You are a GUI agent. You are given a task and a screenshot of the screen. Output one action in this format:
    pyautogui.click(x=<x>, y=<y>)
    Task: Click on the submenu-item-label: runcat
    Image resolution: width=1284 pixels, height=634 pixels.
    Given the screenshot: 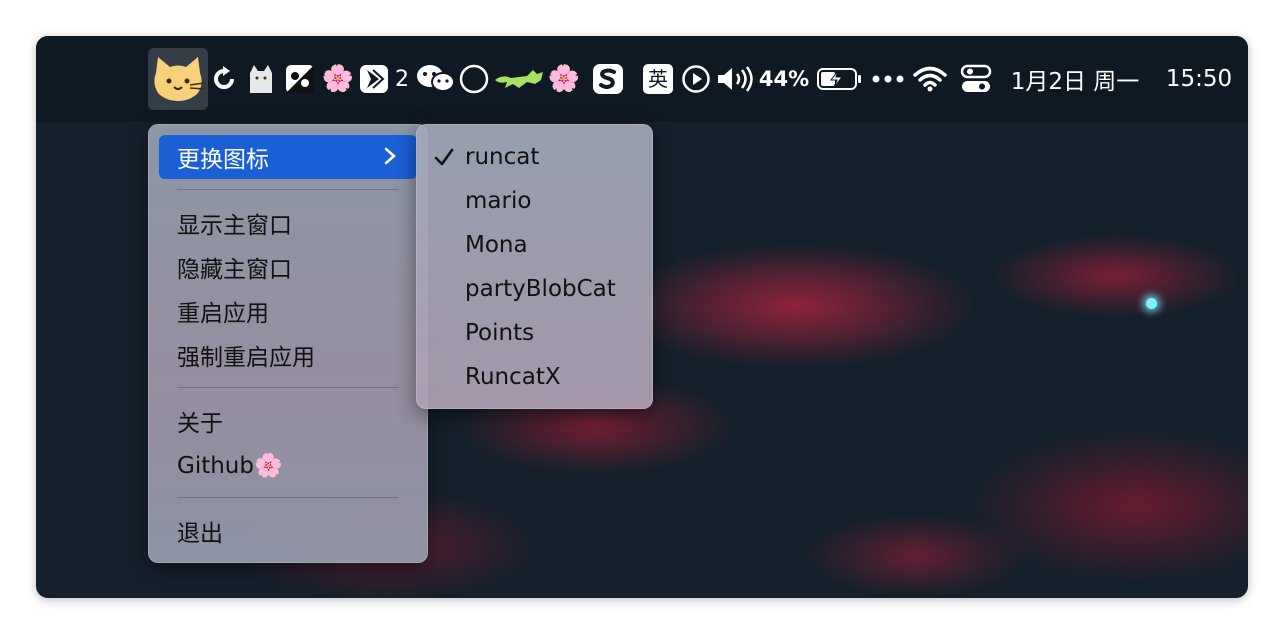 What is the action you would take?
    pyautogui.click(x=502, y=157)
    